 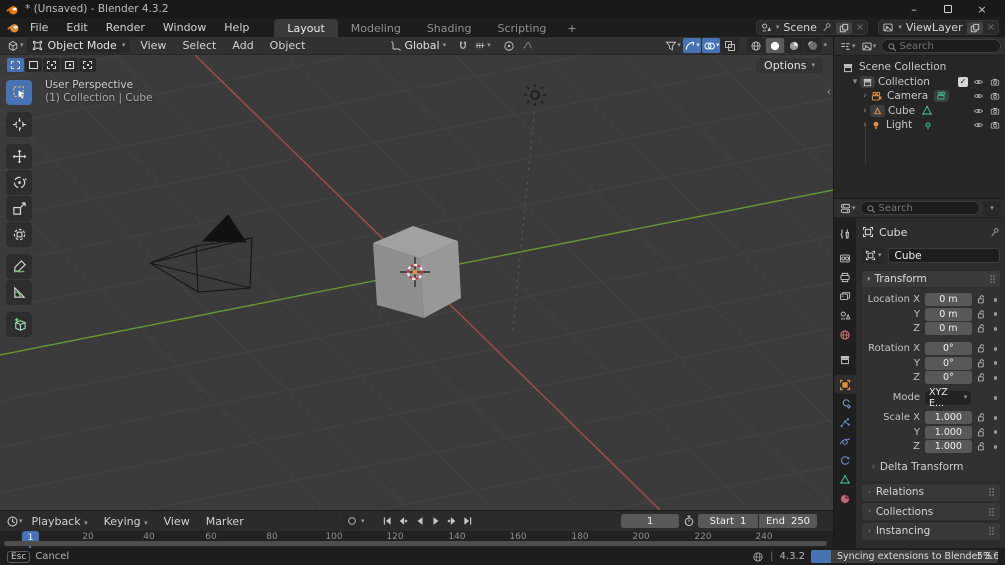 What do you see at coordinates (865, 125) in the screenshot?
I see `light-expand-icon: ›` at bounding box center [865, 125].